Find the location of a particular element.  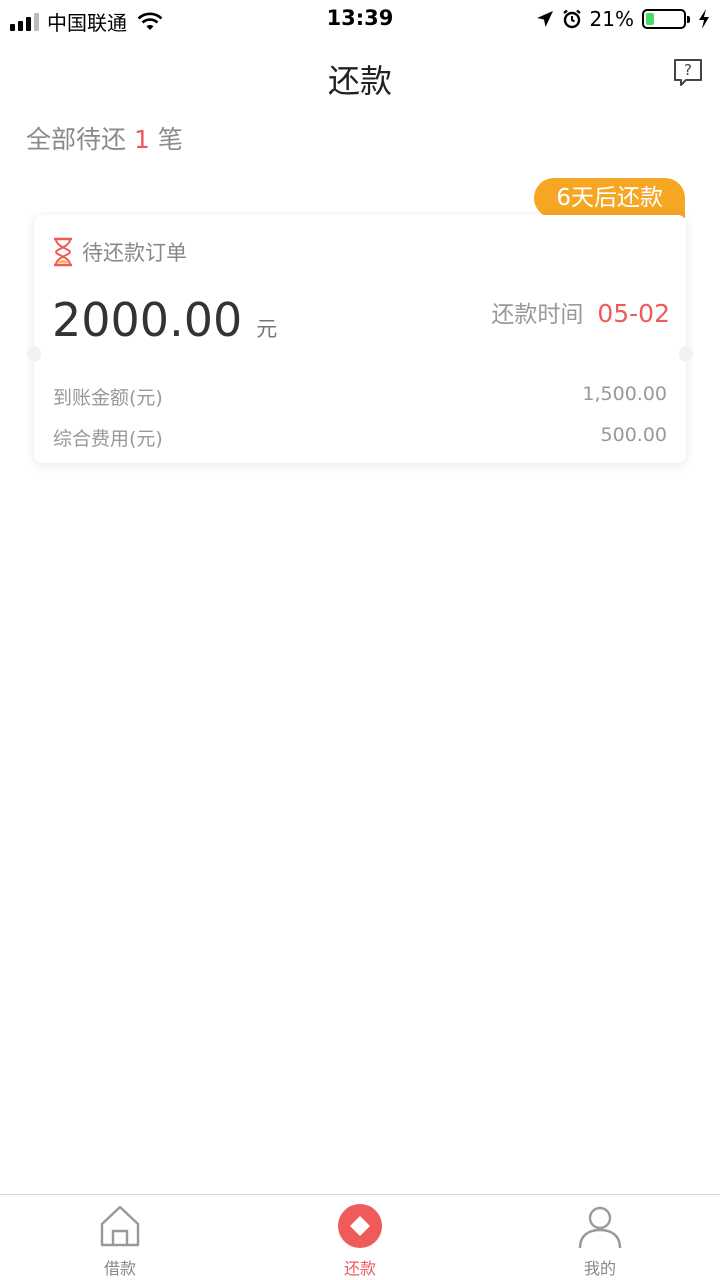

pending-summary: 全部待还 1 笔 is located at coordinates (104, 138).